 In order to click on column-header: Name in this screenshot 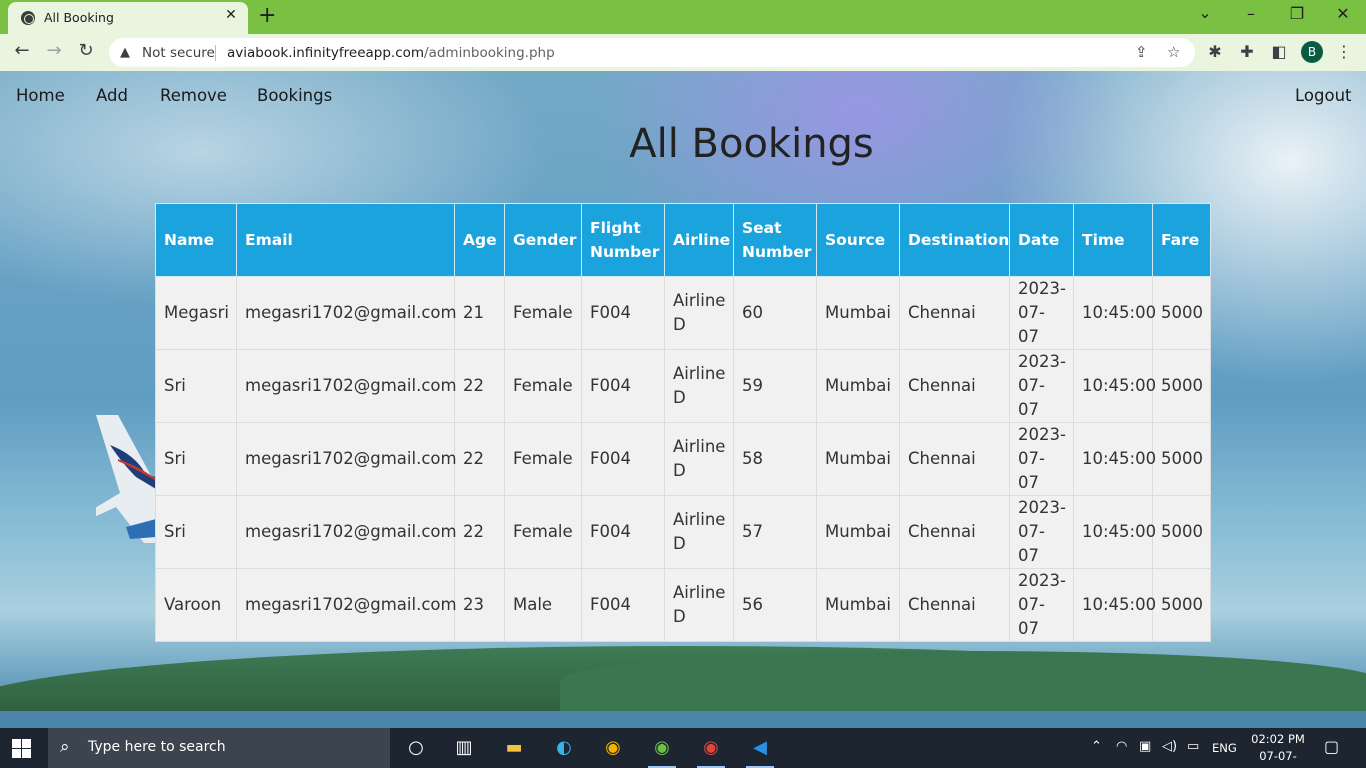, I will do `click(196, 240)`.